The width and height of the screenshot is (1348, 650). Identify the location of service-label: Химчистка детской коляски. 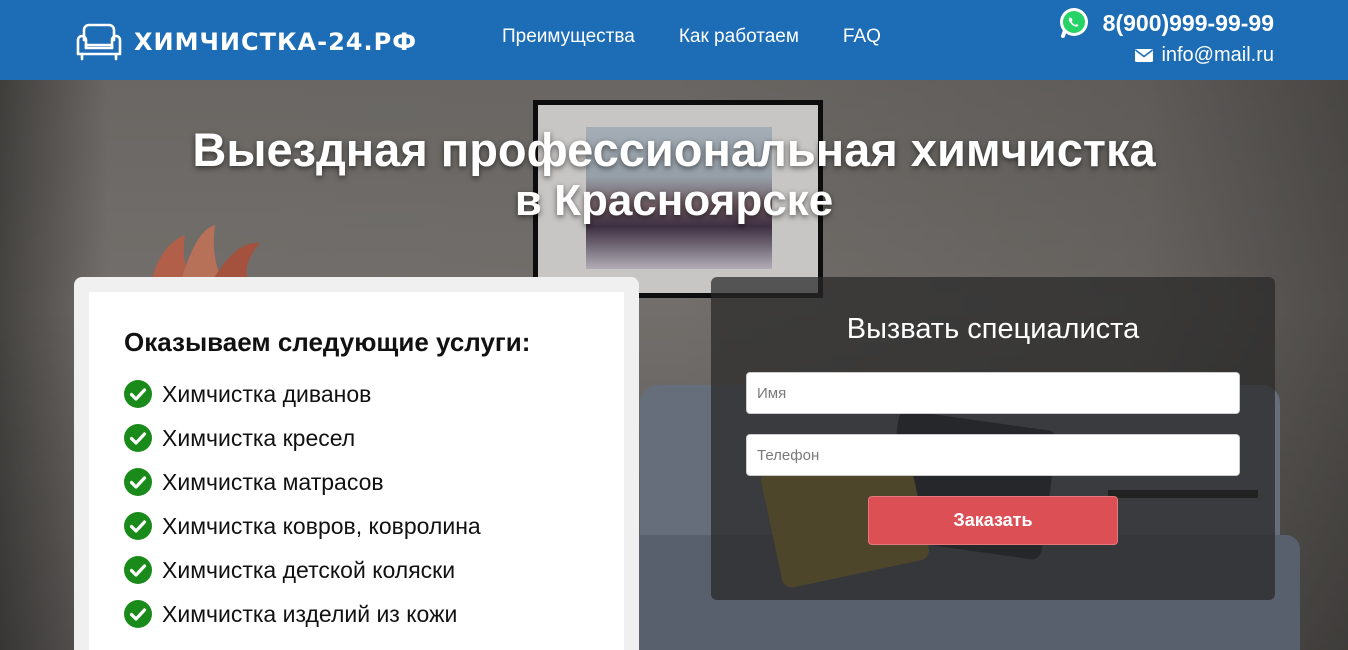
(309, 569).